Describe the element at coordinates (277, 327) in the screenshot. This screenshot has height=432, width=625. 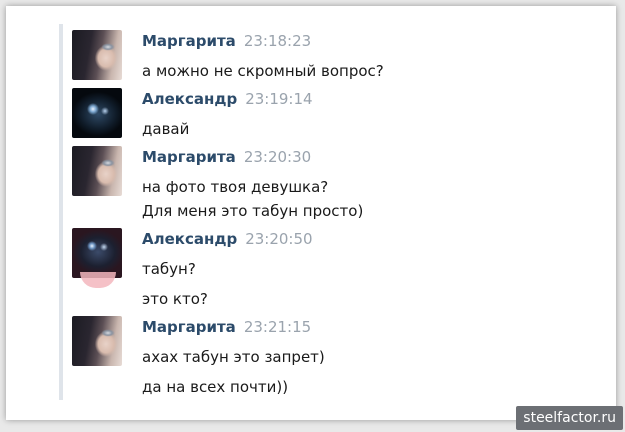
I see `message-timestamp: 23:21:15` at that location.